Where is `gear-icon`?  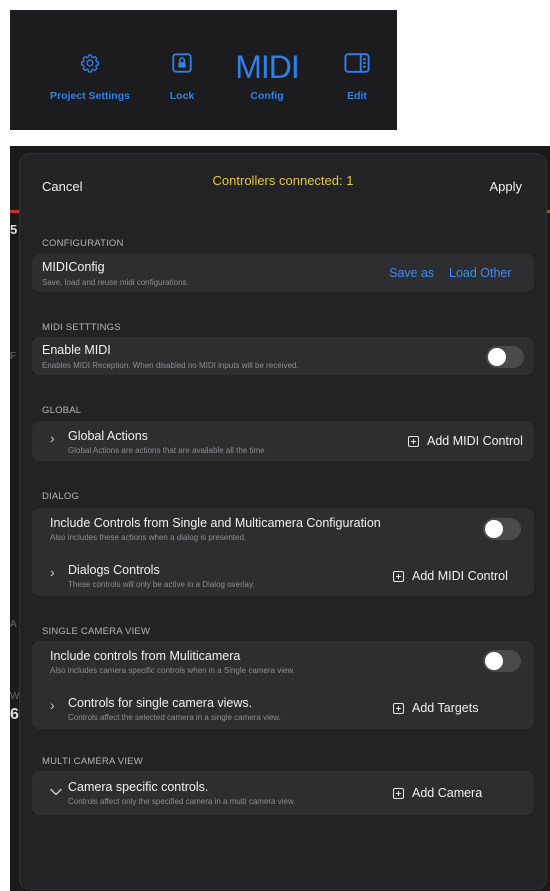 gear-icon is located at coordinates (90, 63).